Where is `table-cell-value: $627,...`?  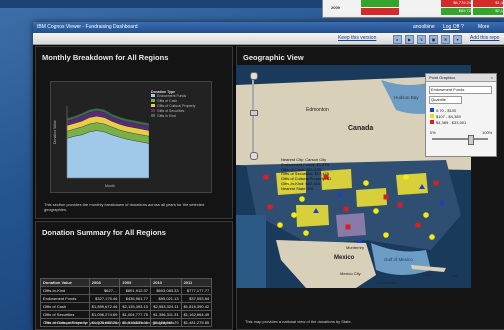
table-cell-value: $627,... is located at coordinates (104, 290).